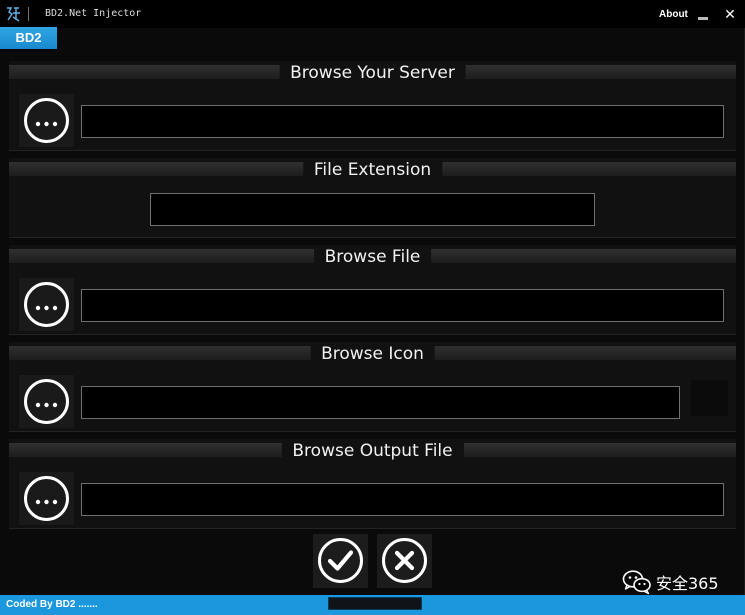 Image resolution: width=745 pixels, height=615 pixels. What do you see at coordinates (402, 499) in the screenshot?
I see `output-path-input` at bounding box center [402, 499].